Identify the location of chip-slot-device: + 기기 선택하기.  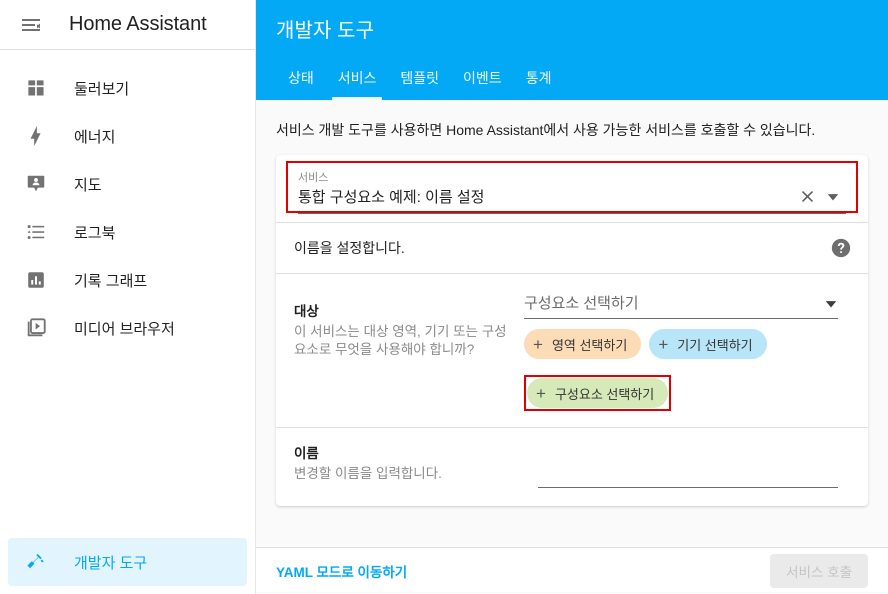
(708, 344).